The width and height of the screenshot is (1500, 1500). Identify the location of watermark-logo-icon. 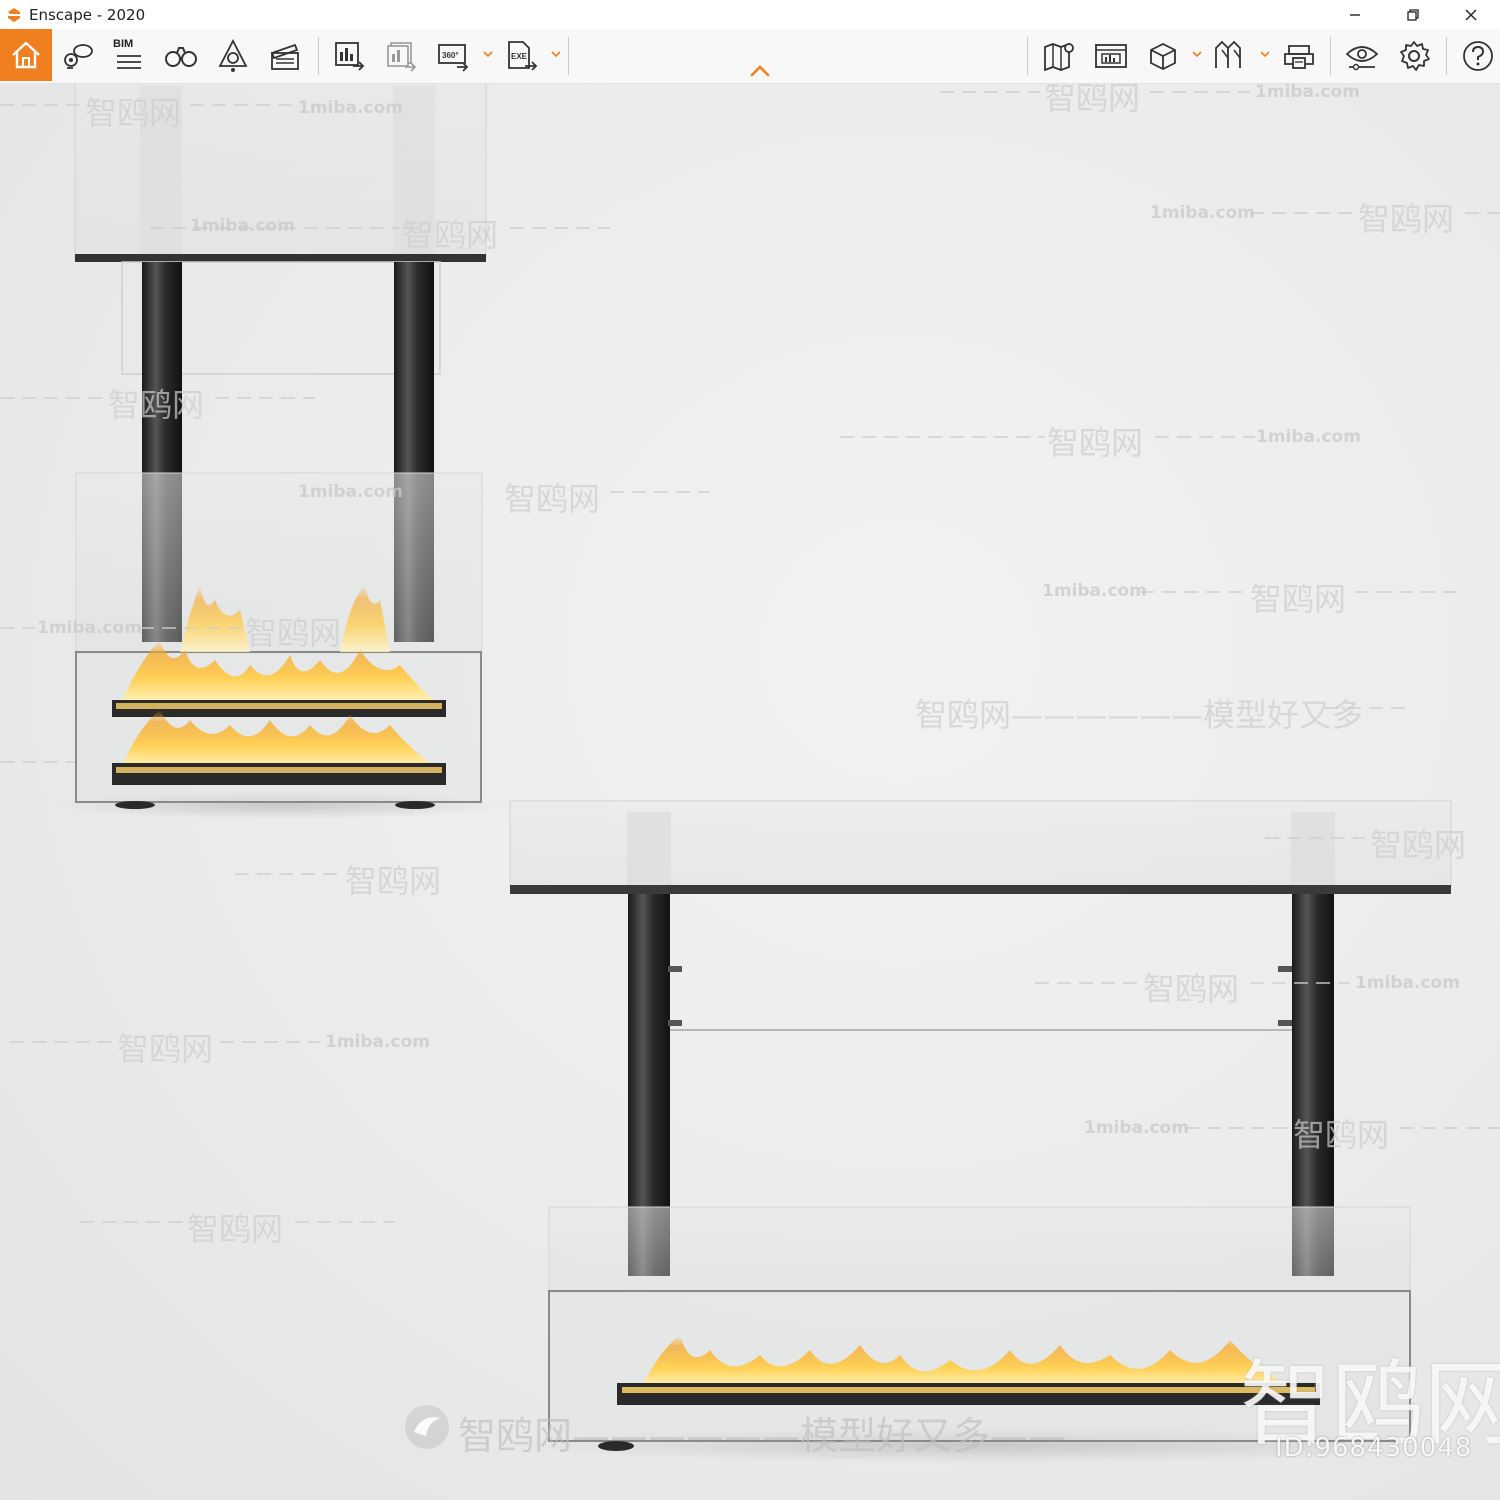
(427, 1427).